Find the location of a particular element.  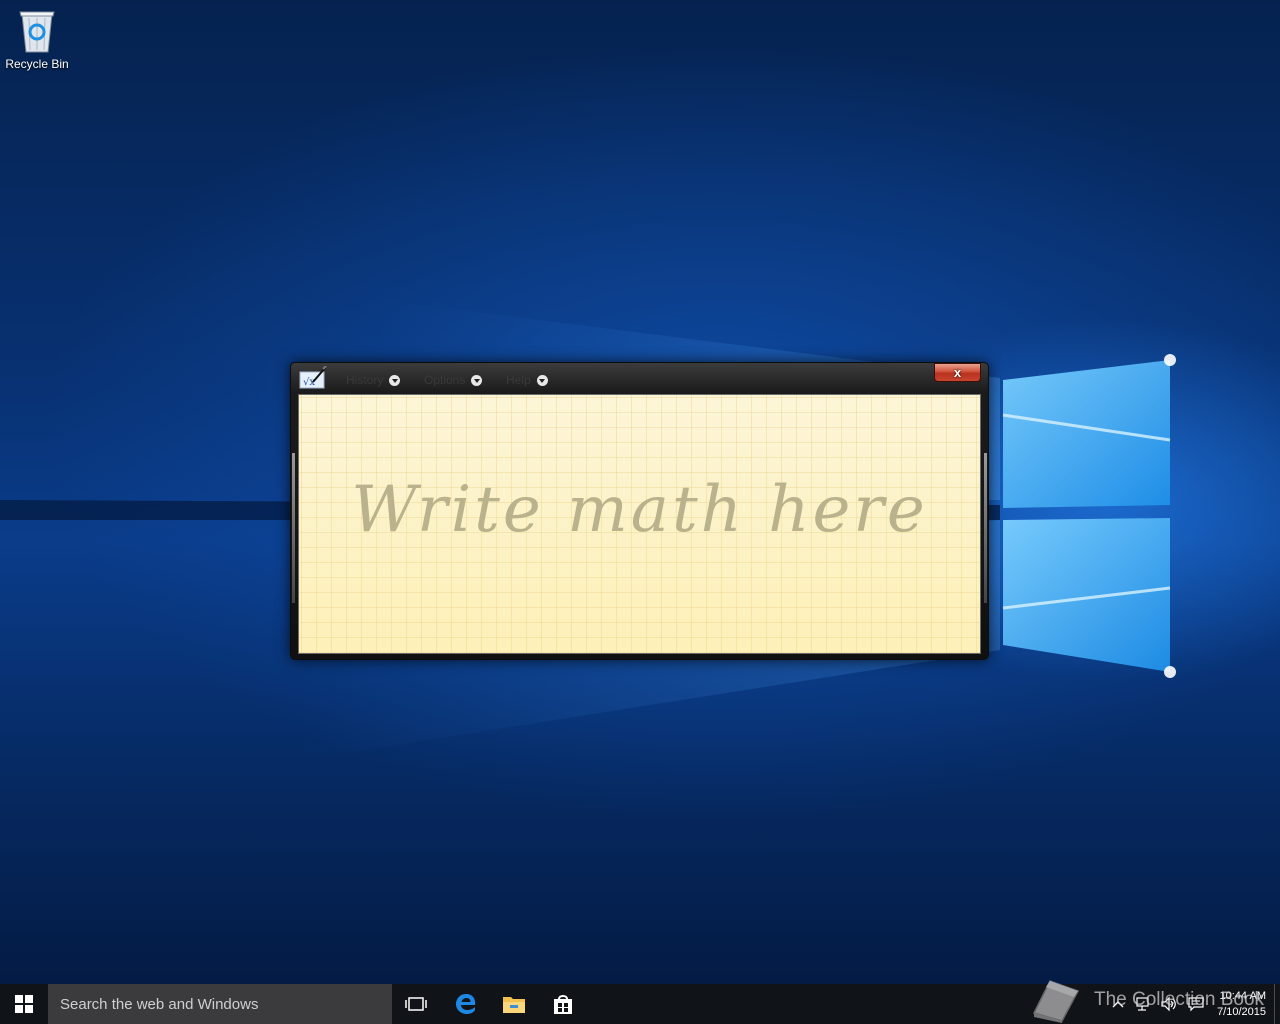

edge-button is located at coordinates (466, 1004).